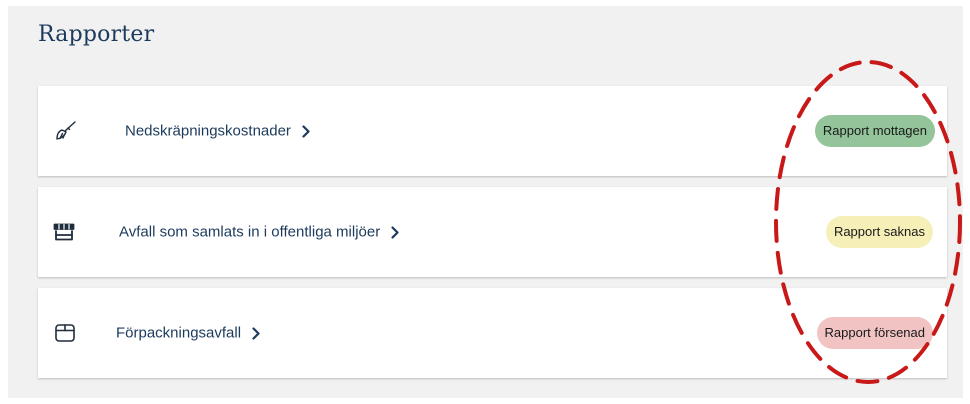 The height and width of the screenshot is (404, 970). What do you see at coordinates (208, 131) in the screenshot?
I see `report-label: Nedskräpningskostnader` at bounding box center [208, 131].